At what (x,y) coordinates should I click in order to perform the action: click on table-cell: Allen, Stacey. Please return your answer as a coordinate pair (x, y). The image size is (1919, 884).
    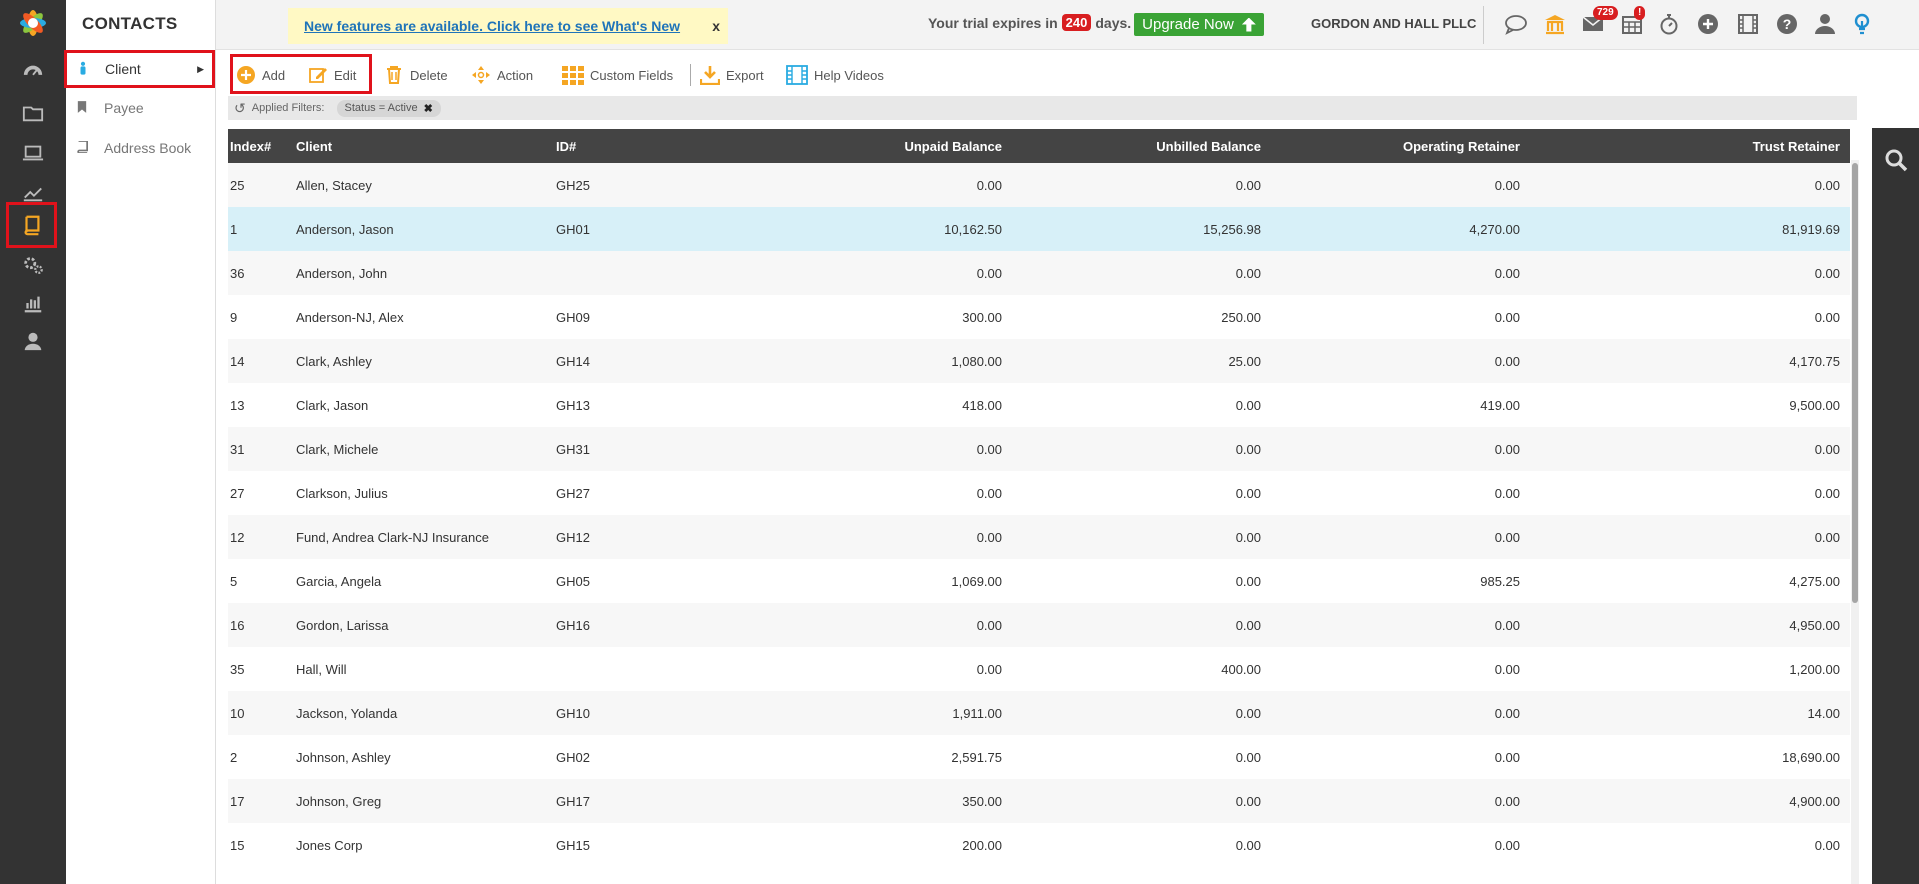
    Looking at the image, I should click on (424, 185).